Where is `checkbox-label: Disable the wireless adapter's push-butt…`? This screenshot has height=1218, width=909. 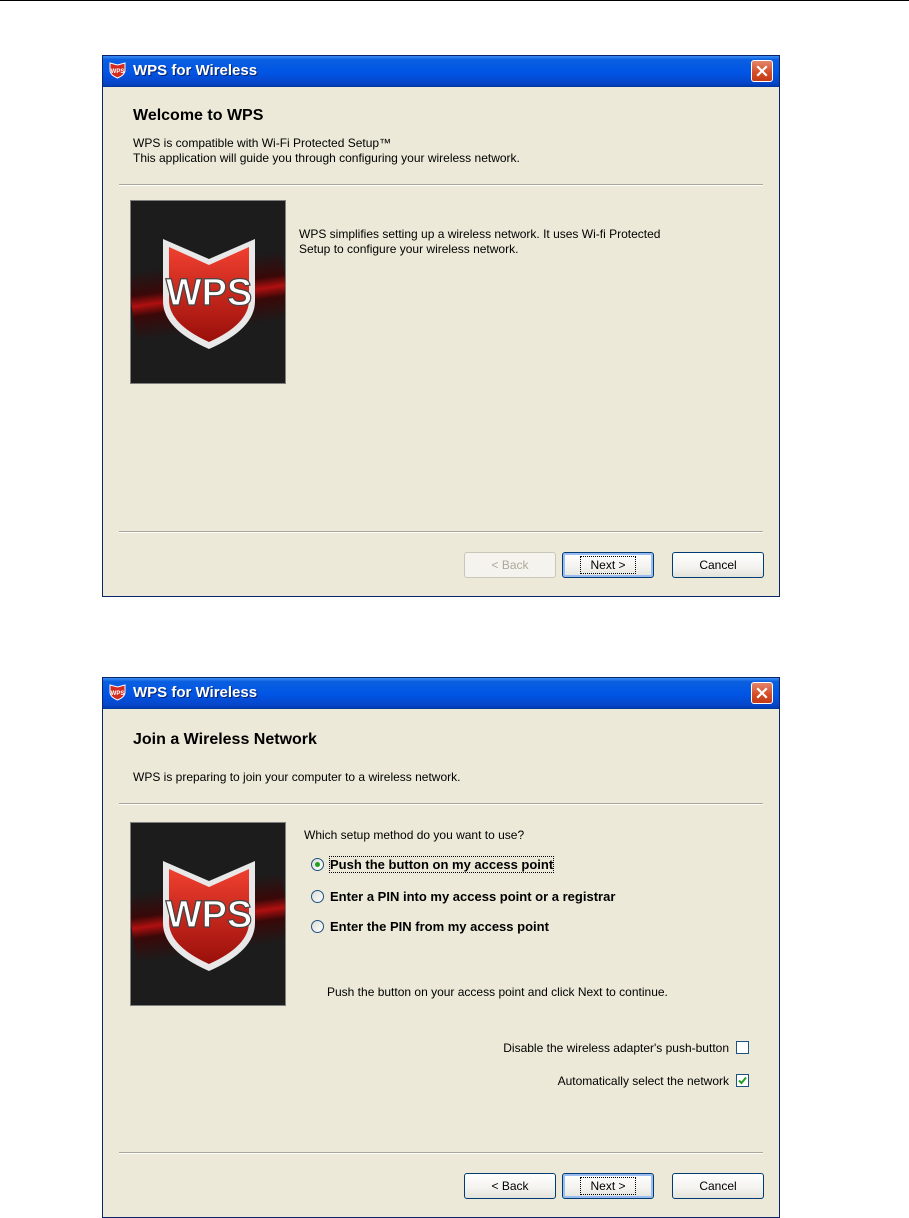 checkbox-label: Disable the wireless adapter's push-butt… is located at coordinates (616, 1048).